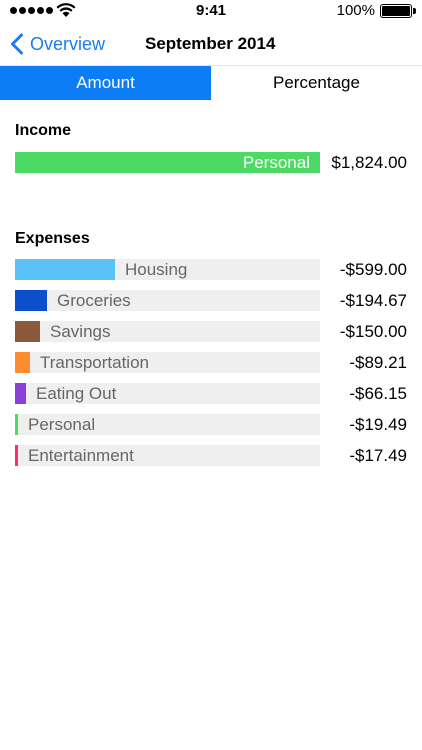 This screenshot has height=750, width=422. I want to click on back-button-label: Overview, so click(68, 43).